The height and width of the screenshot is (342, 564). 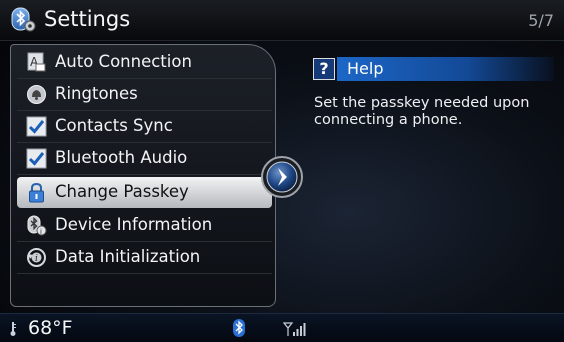 What do you see at coordinates (365, 68) in the screenshot?
I see `help-title: Help` at bounding box center [365, 68].